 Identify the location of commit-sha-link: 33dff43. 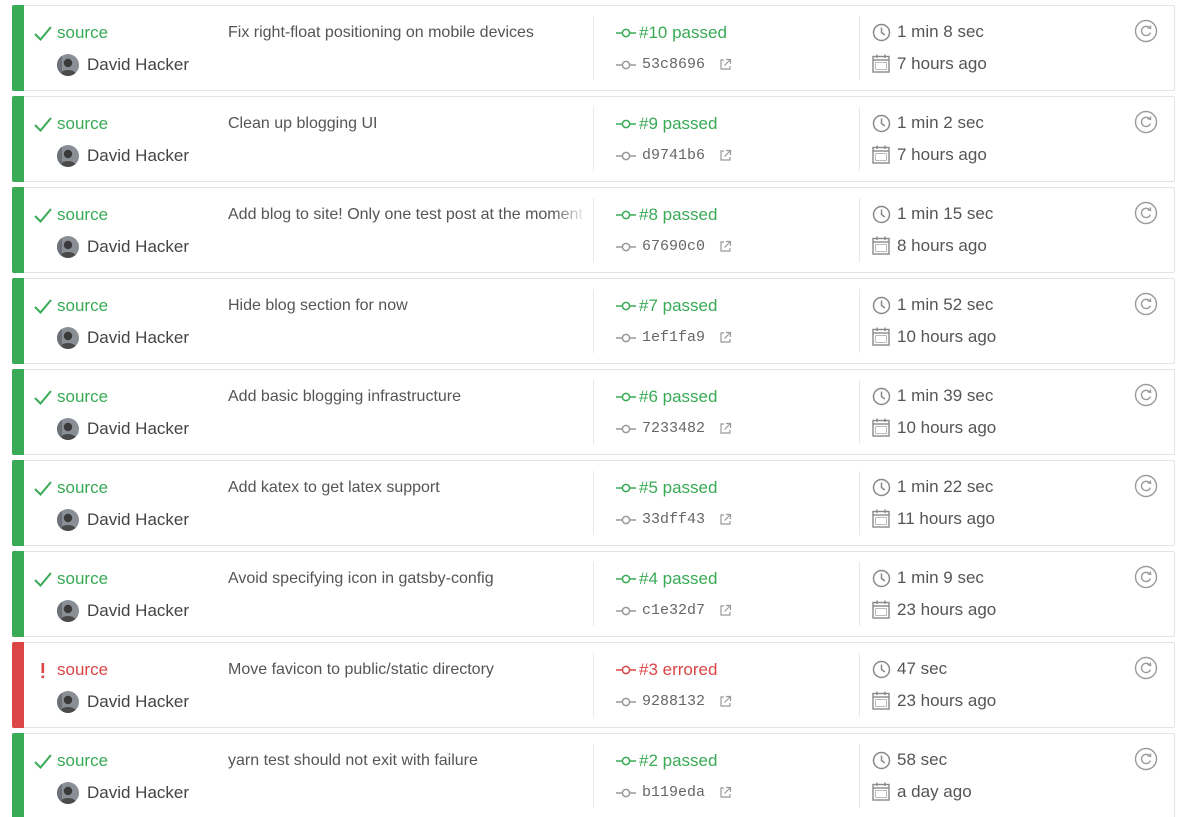
(673, 520).